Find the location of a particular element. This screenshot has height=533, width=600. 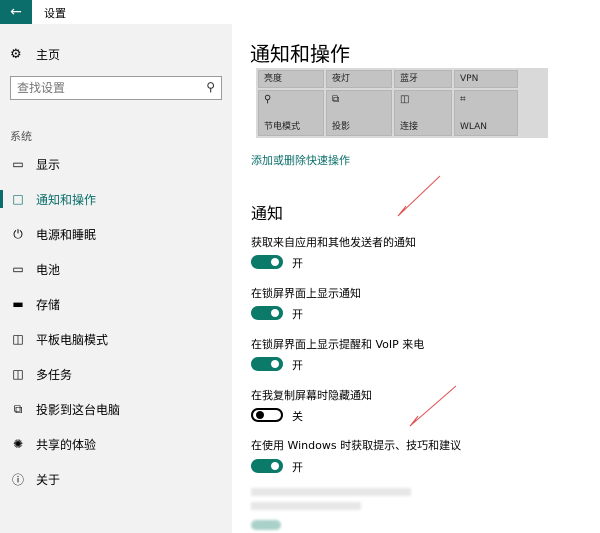

tile-label: 蓝牙 is located at coordinates (409, 79).